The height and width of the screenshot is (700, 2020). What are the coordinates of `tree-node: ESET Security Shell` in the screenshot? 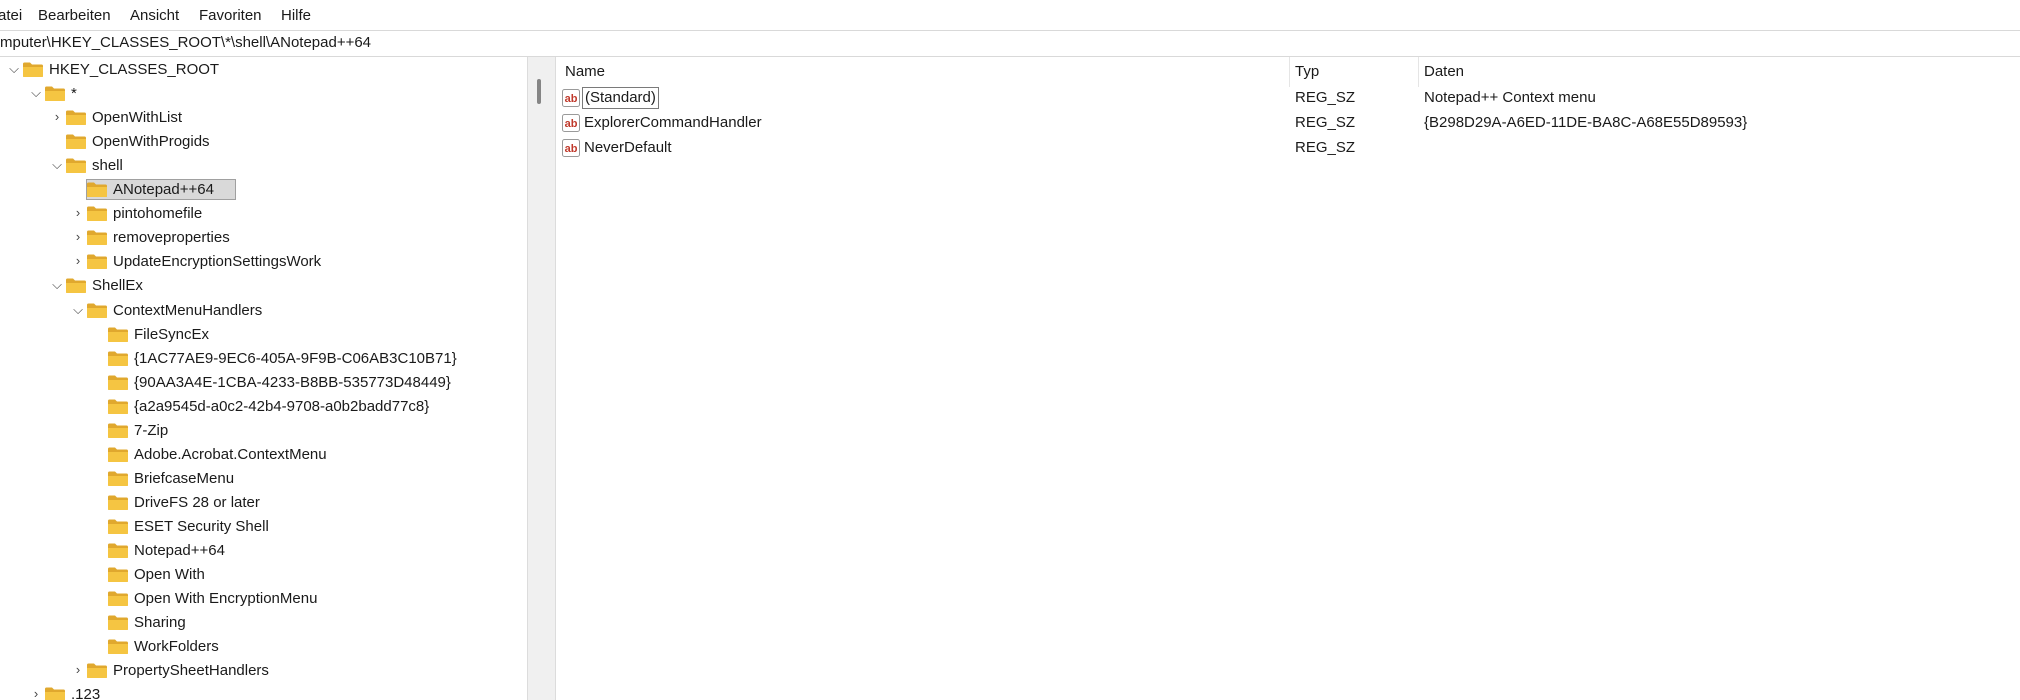 It's located at (263, 527).